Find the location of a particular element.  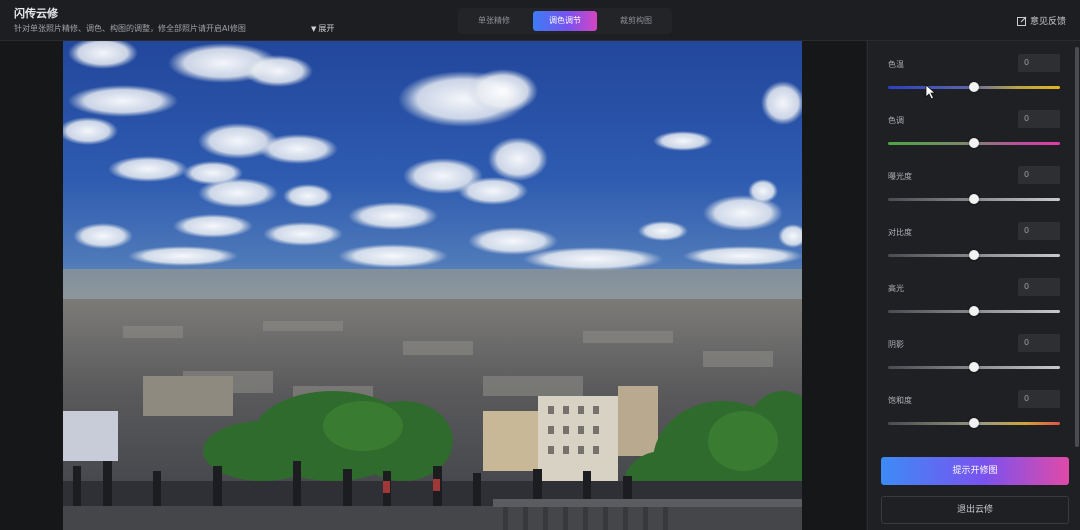

adjust-tint: 色调 0 is located at coordinates (974, 136).